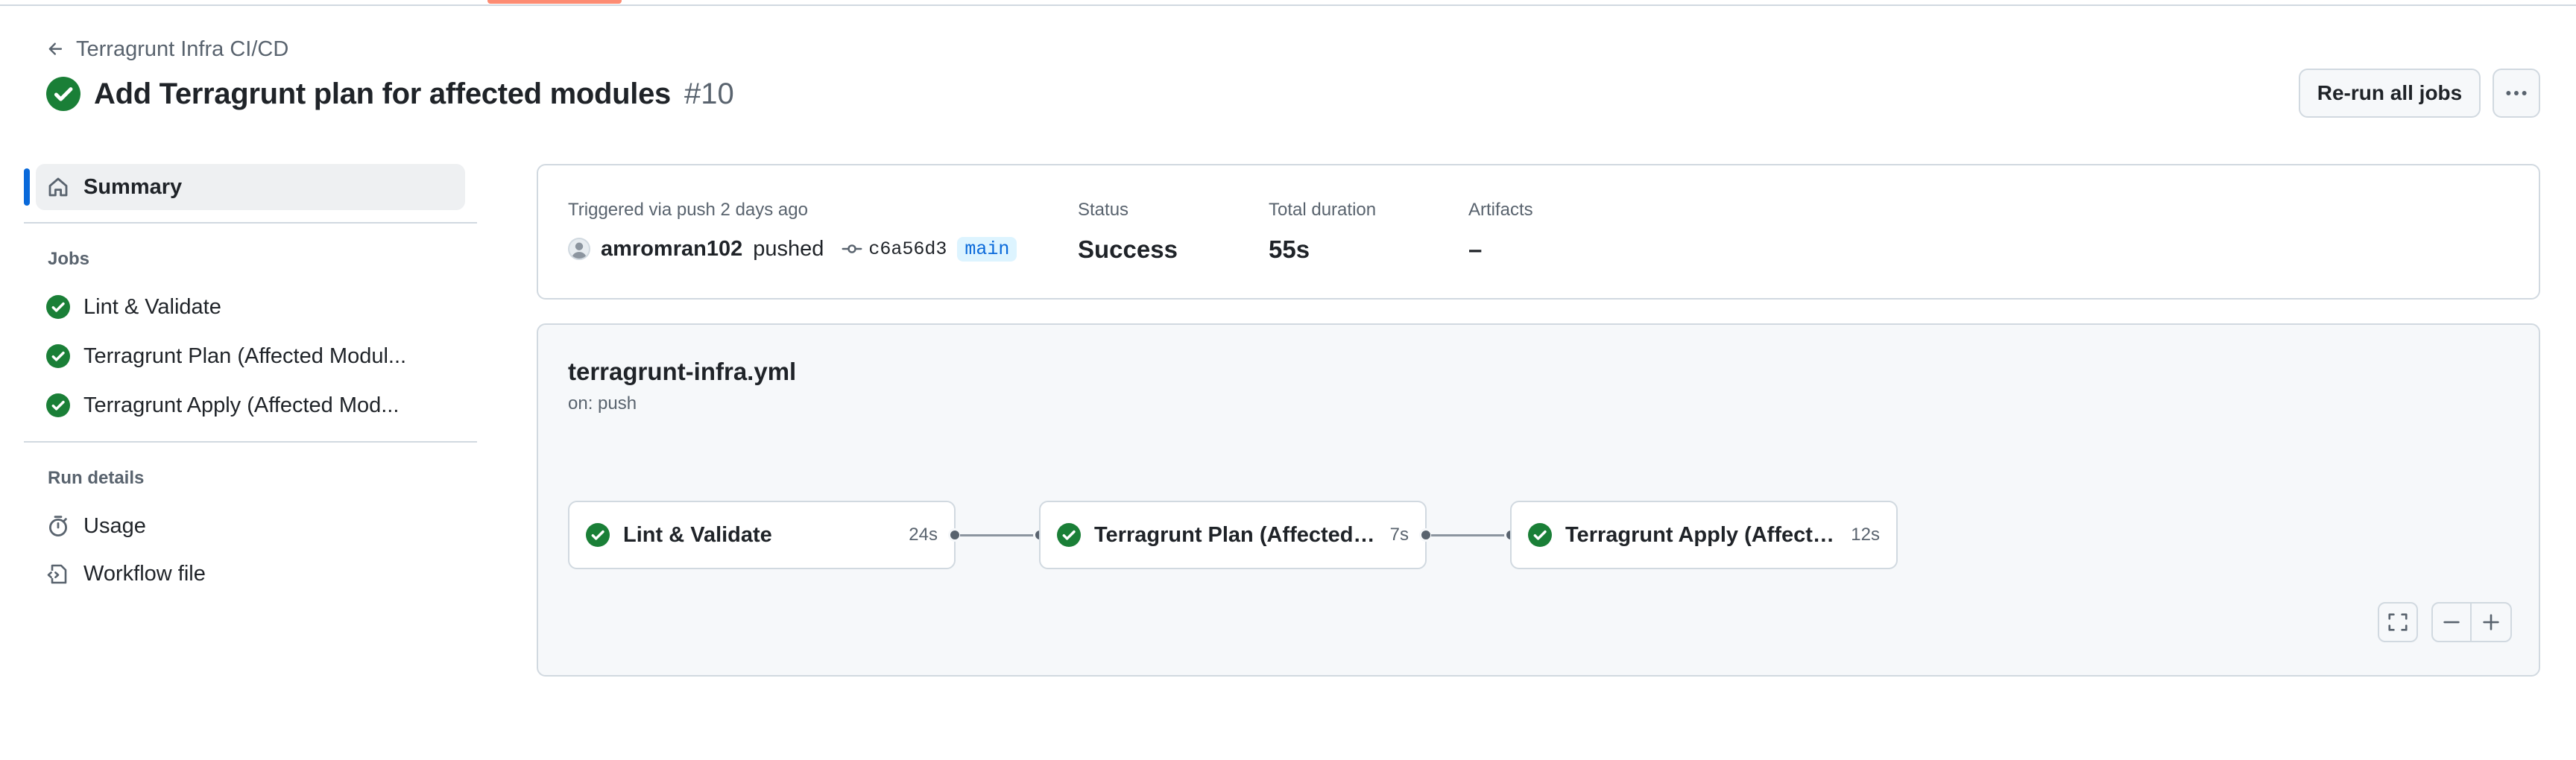 The image size is (2576, 760). Describe the element at coordinates (852, 248) in the screenshot. I see `git-commit-icon` at that location.